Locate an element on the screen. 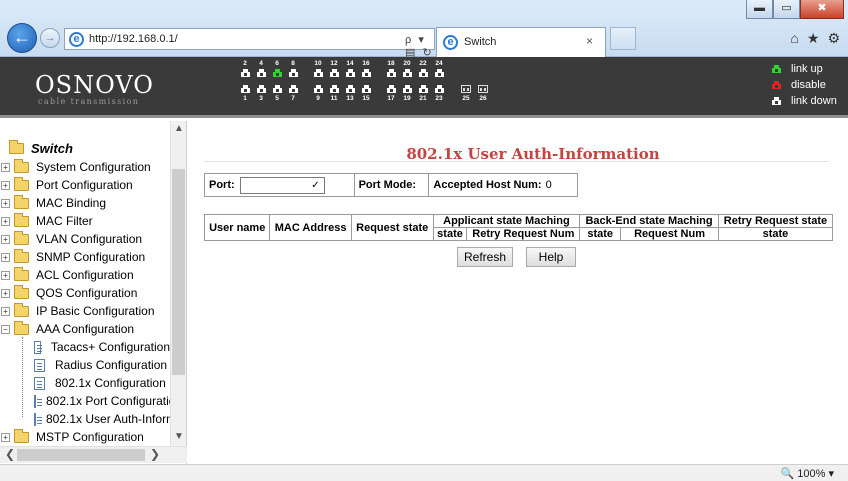  back-button: ← is located at coordinates (22, 38).